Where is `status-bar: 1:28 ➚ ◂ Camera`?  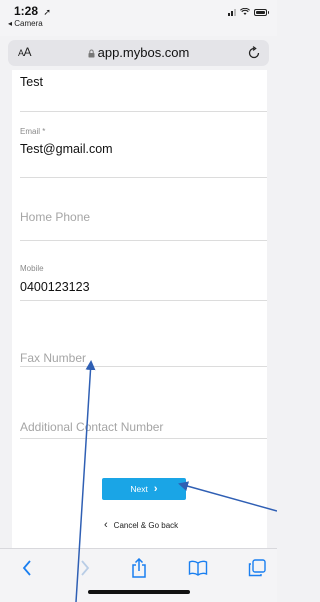 status-bar: 1:28 ➚ ◂ Camera is located at coordinates (138, 18).